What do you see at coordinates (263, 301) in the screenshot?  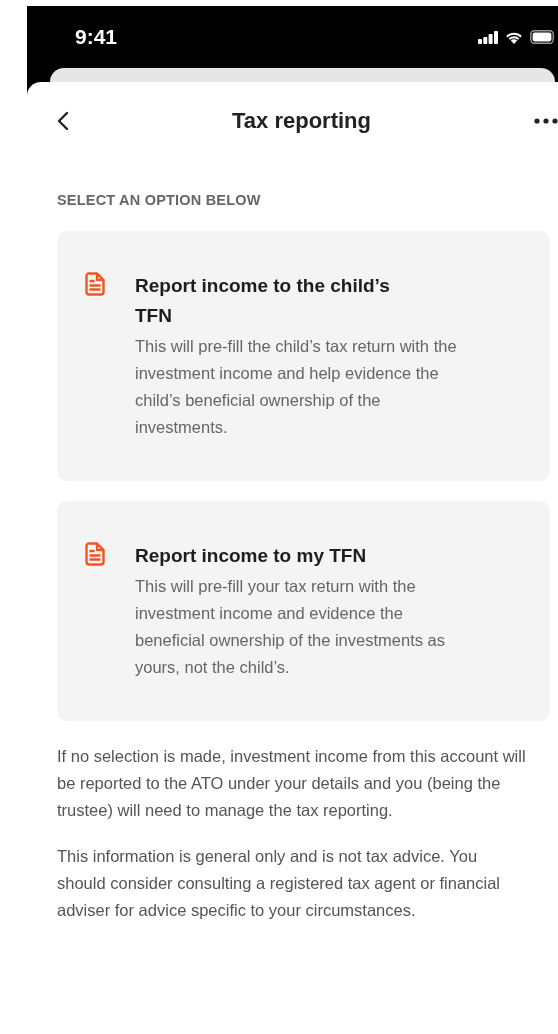 I see `option-title: Report income to the child’s TFN` at bounding box center [263, 301].